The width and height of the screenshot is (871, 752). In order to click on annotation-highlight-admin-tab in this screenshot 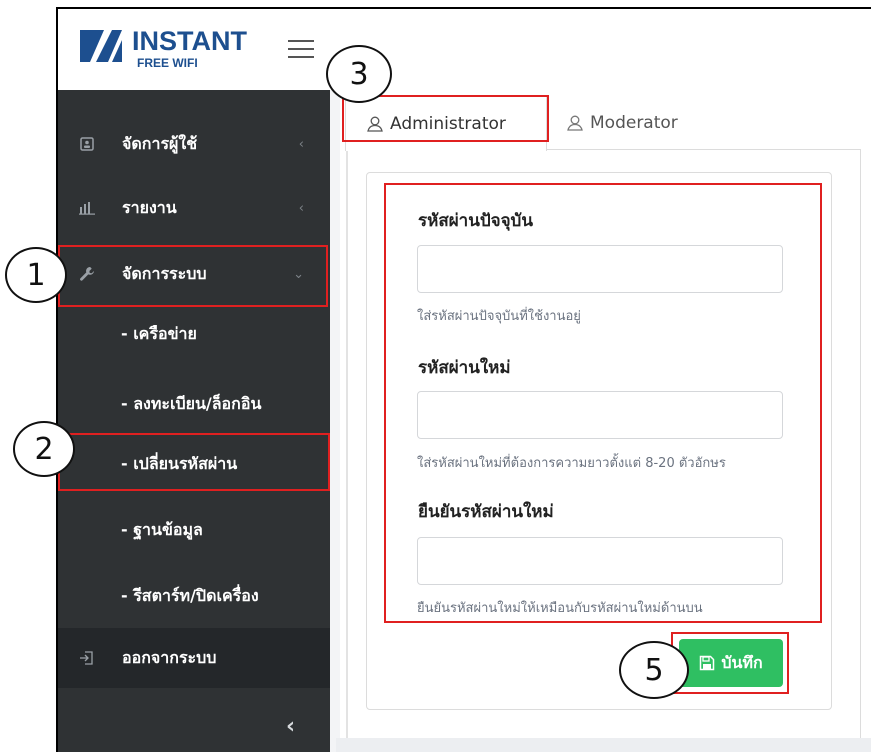, I will do `click(445, 118)`.